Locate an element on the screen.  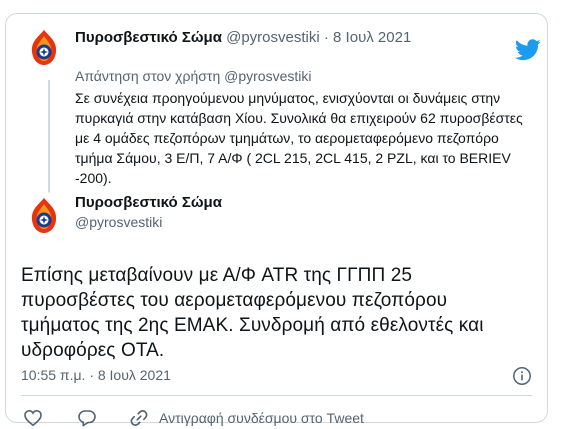
author-name: Πυροσβεστικό Σώμα is located at coordinates (148, 37).